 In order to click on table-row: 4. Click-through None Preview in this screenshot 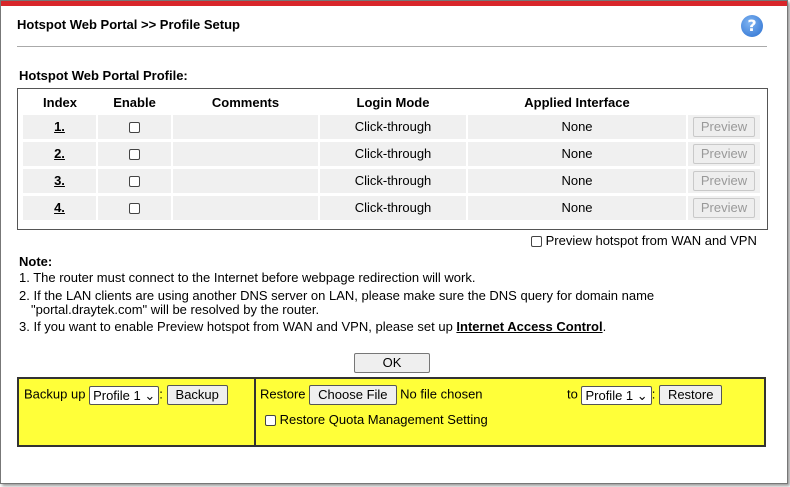, I will do `click(391, 208)`.